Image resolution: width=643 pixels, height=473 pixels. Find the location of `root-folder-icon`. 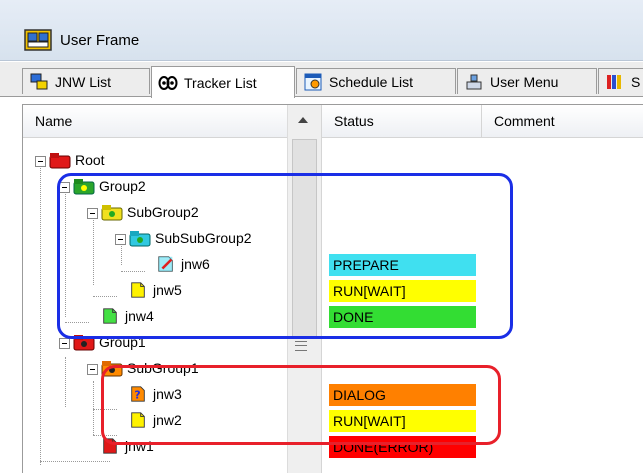

root-folder-icon is located at coordinates (60, 161).